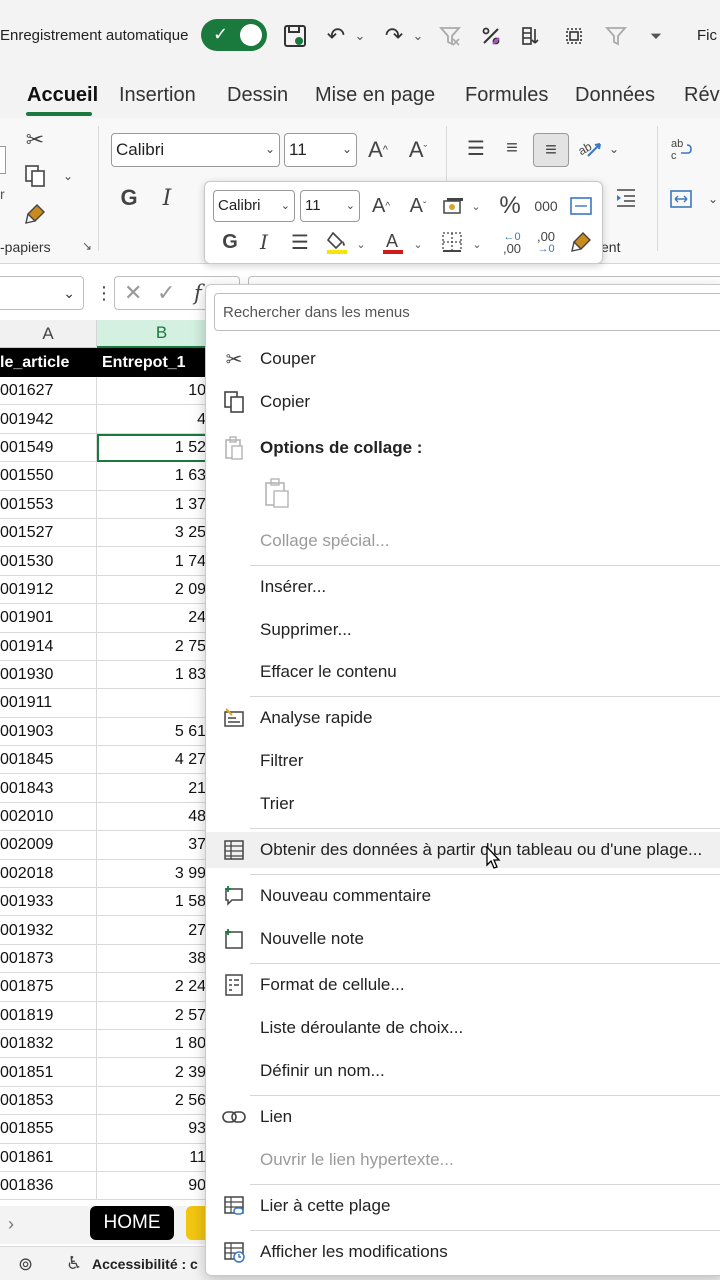  What do you see at coordinates (48, 732) in the screenshot?
I see `cell-code-article: 001903` at bounding box center [48, 732].